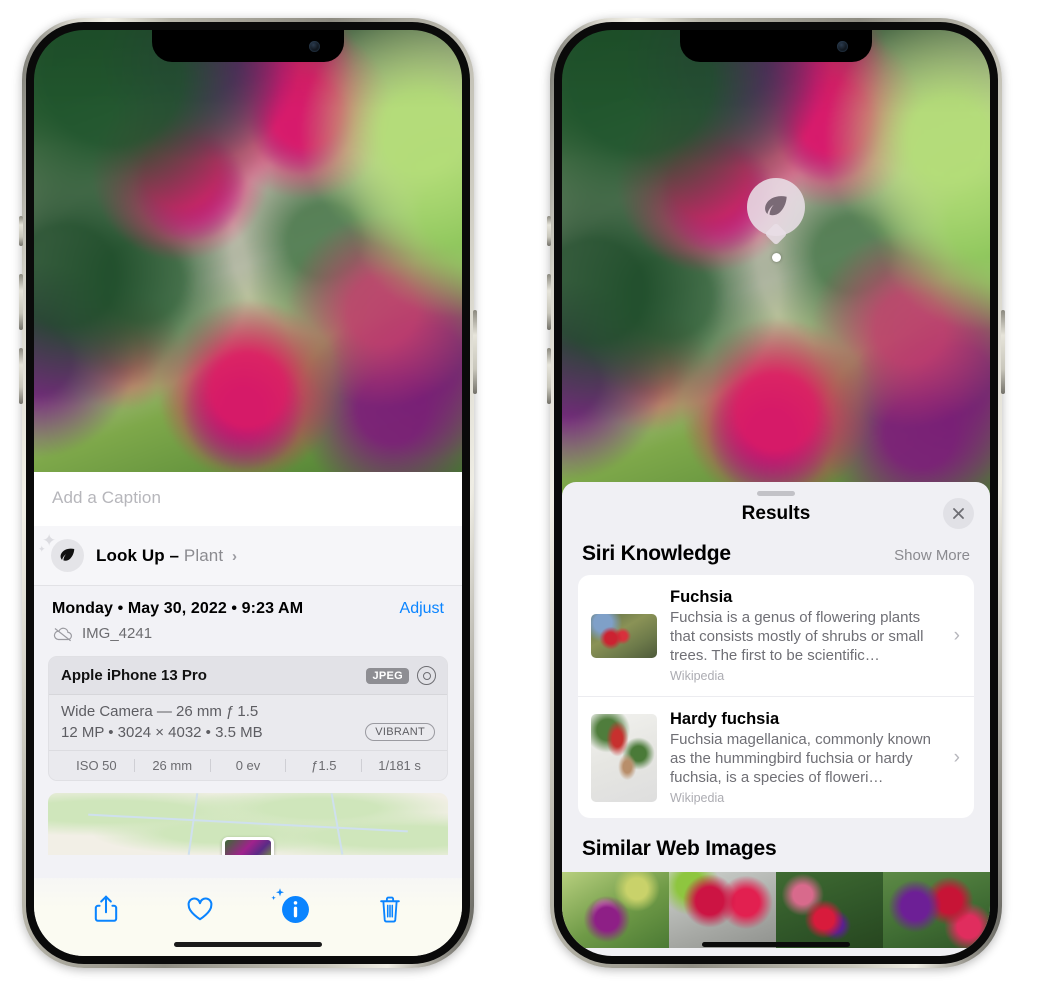 The image size is (1055, 985). I want to click on delete-button, so click(390, 909).